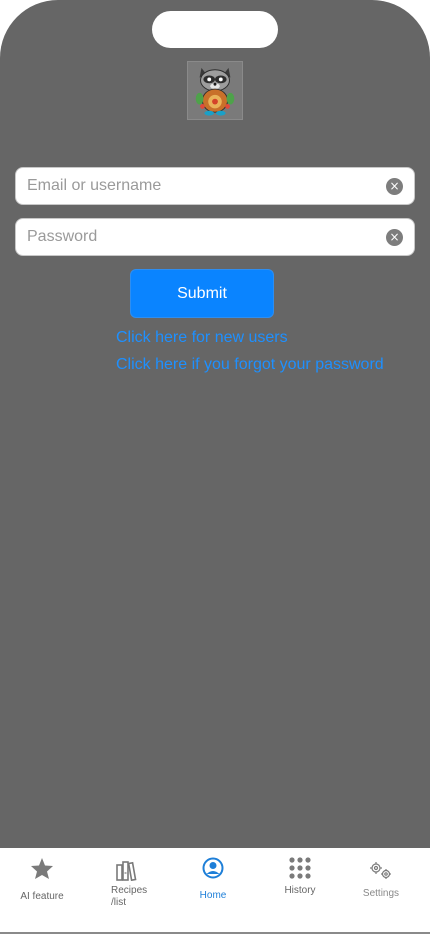  What do you see at coordinates (42, 896) in the screenshot?
I see `tab-label: AI feature` at bounding box center [42, 896].